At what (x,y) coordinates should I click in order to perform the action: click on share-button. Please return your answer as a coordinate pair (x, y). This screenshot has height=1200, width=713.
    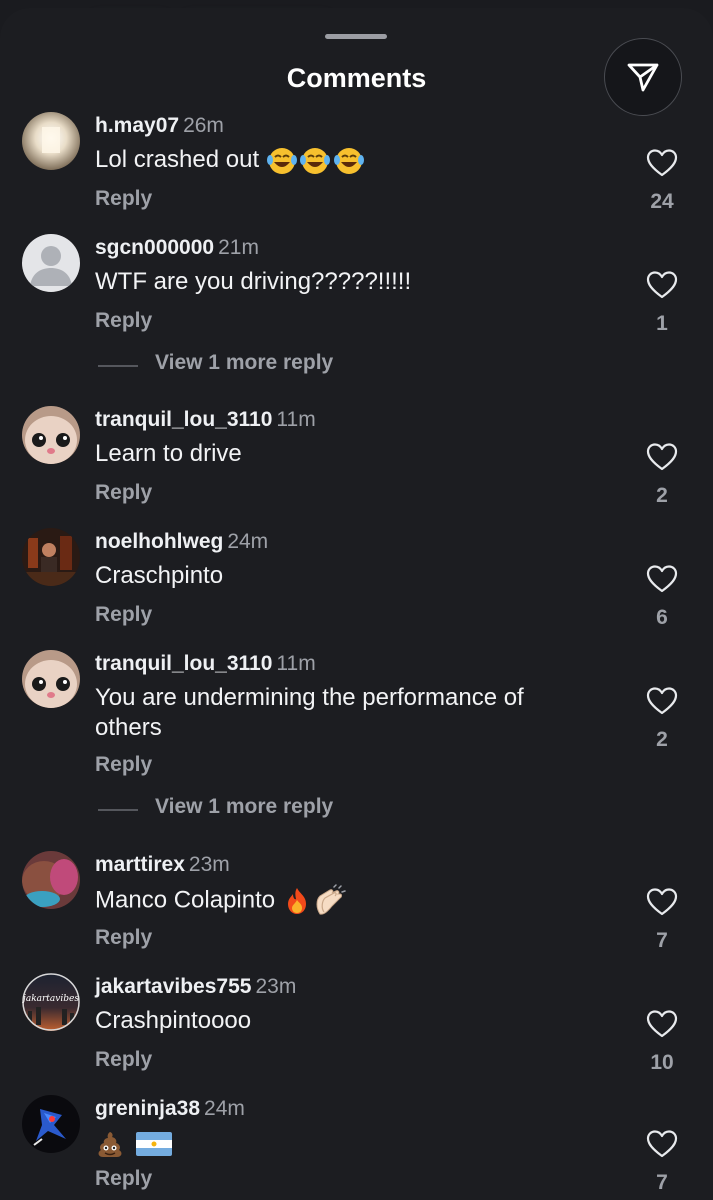
    Looking at the image, I should click on (643, 77).